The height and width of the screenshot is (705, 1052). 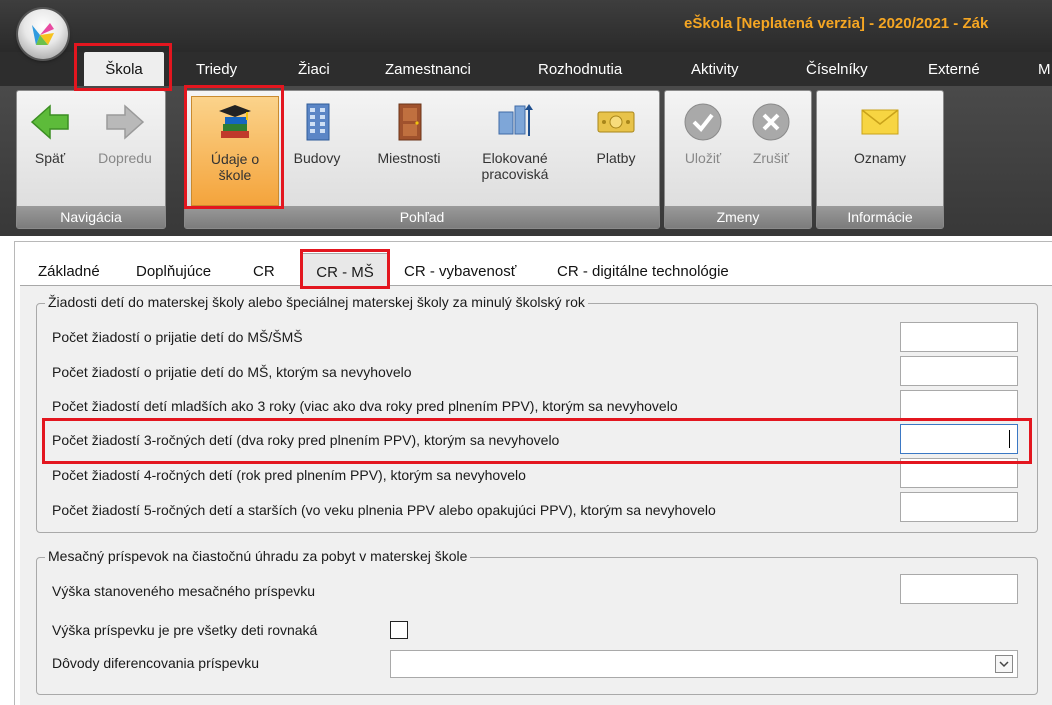 I want to click on tab-cr: CR, so click(x=264, y=271).